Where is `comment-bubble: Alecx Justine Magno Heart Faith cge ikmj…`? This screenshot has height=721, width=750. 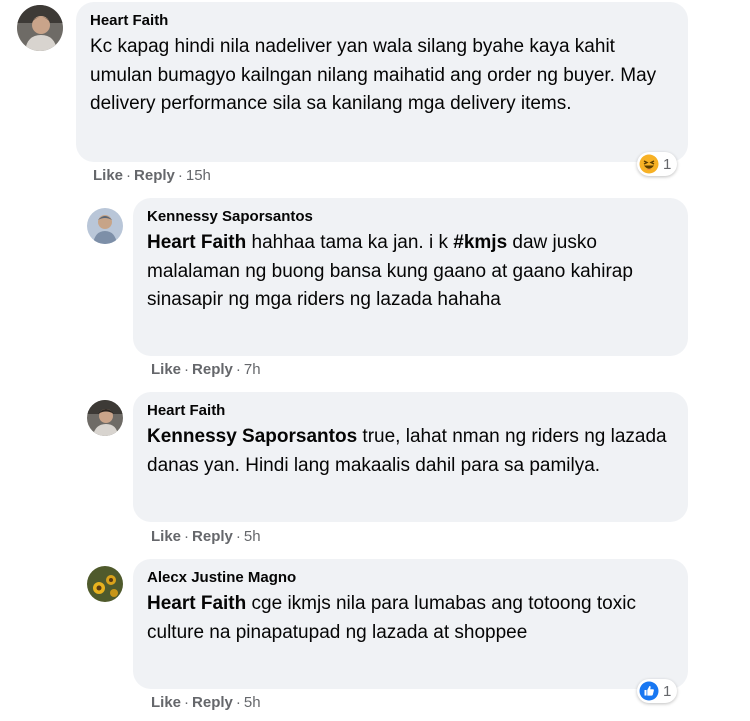
comment-bubble: Alecx Justine Magno Heart Faith cge ikmj… is located at coordinates (410, 624).